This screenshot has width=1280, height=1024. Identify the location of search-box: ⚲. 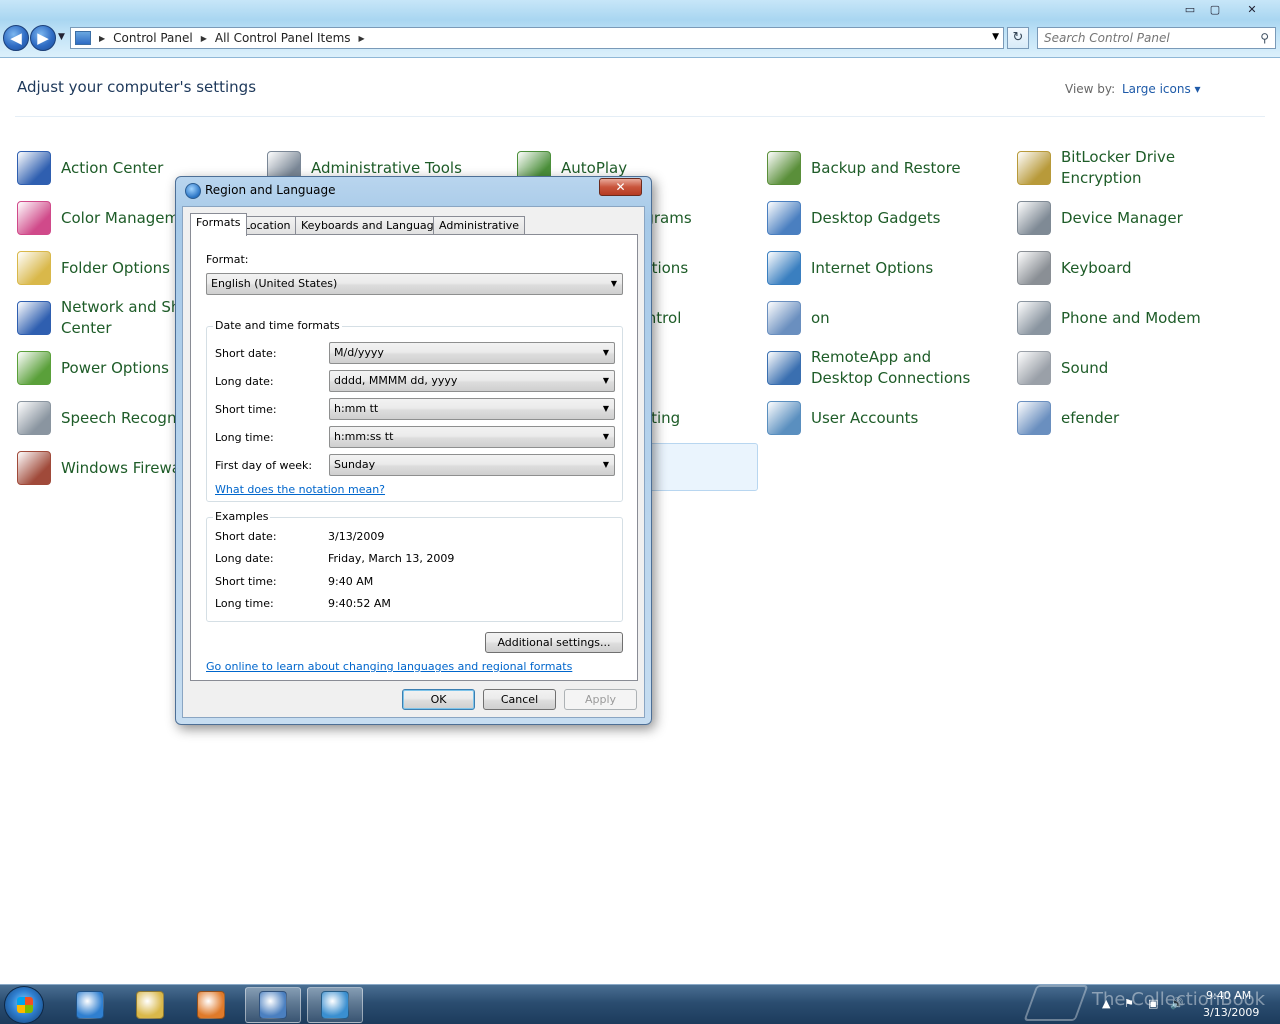
(1156, 38).